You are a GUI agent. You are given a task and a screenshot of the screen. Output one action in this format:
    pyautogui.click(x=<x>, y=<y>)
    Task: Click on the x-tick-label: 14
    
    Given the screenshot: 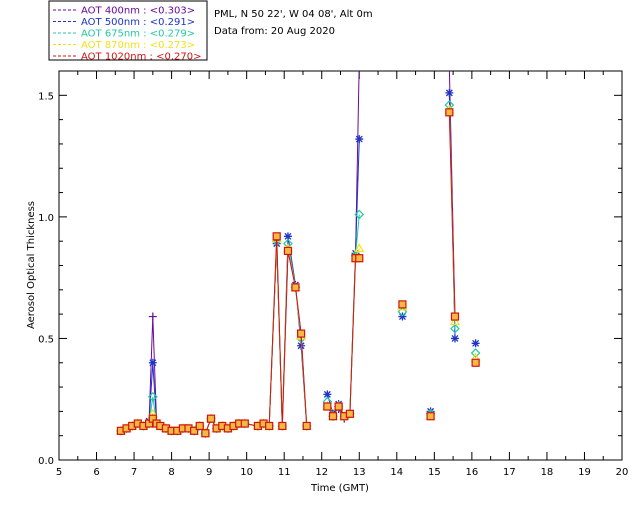 What is the action you would take?
    pyautogui.click(x=396, y=472)
    